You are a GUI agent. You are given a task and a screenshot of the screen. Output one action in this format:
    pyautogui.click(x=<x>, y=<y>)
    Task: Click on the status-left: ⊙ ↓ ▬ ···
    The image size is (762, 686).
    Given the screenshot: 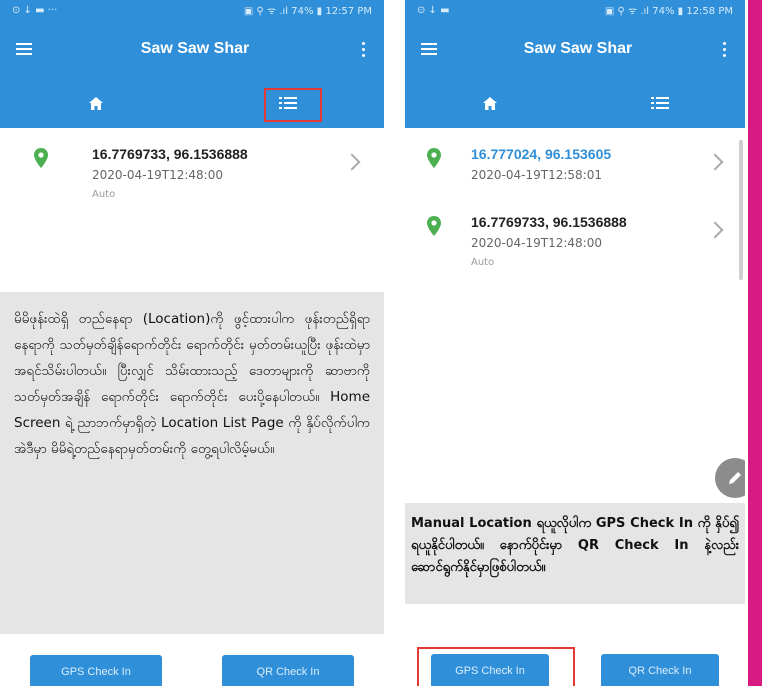 What is the action you would take?
    pyautogui.click(x=35, y=10)
    